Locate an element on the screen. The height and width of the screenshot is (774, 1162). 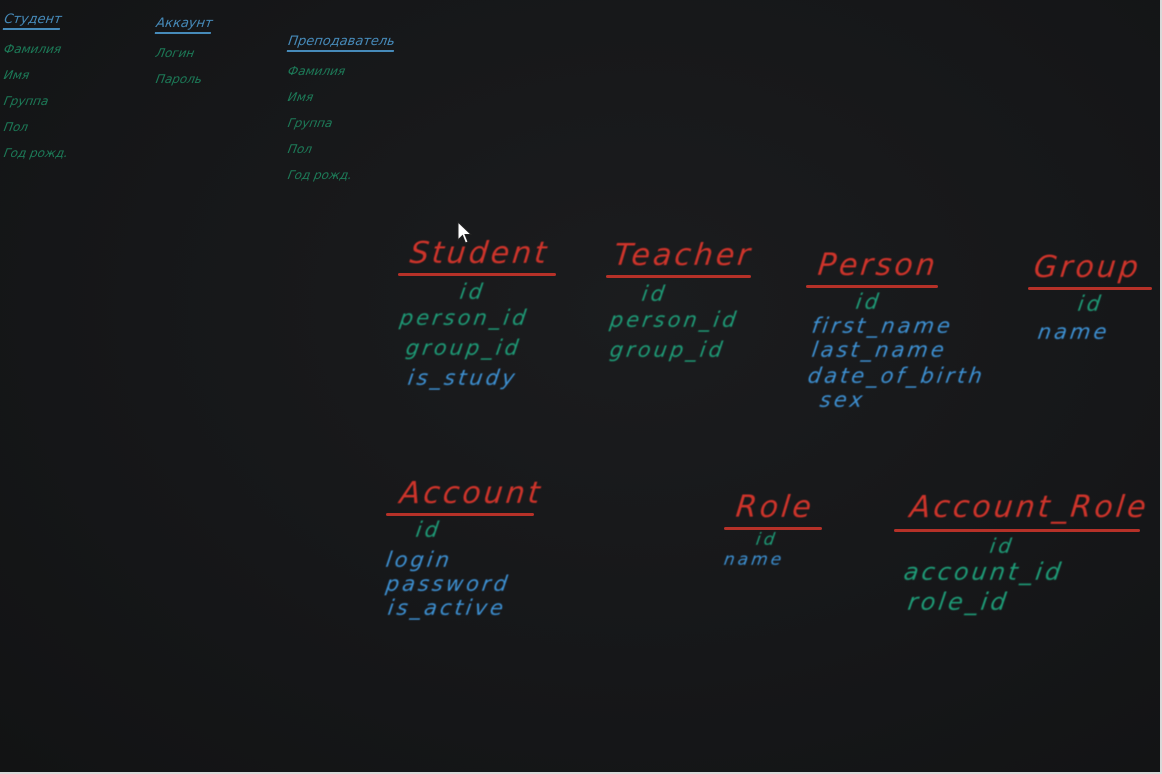
note-item: Логин is located at coordinates (175, 53).